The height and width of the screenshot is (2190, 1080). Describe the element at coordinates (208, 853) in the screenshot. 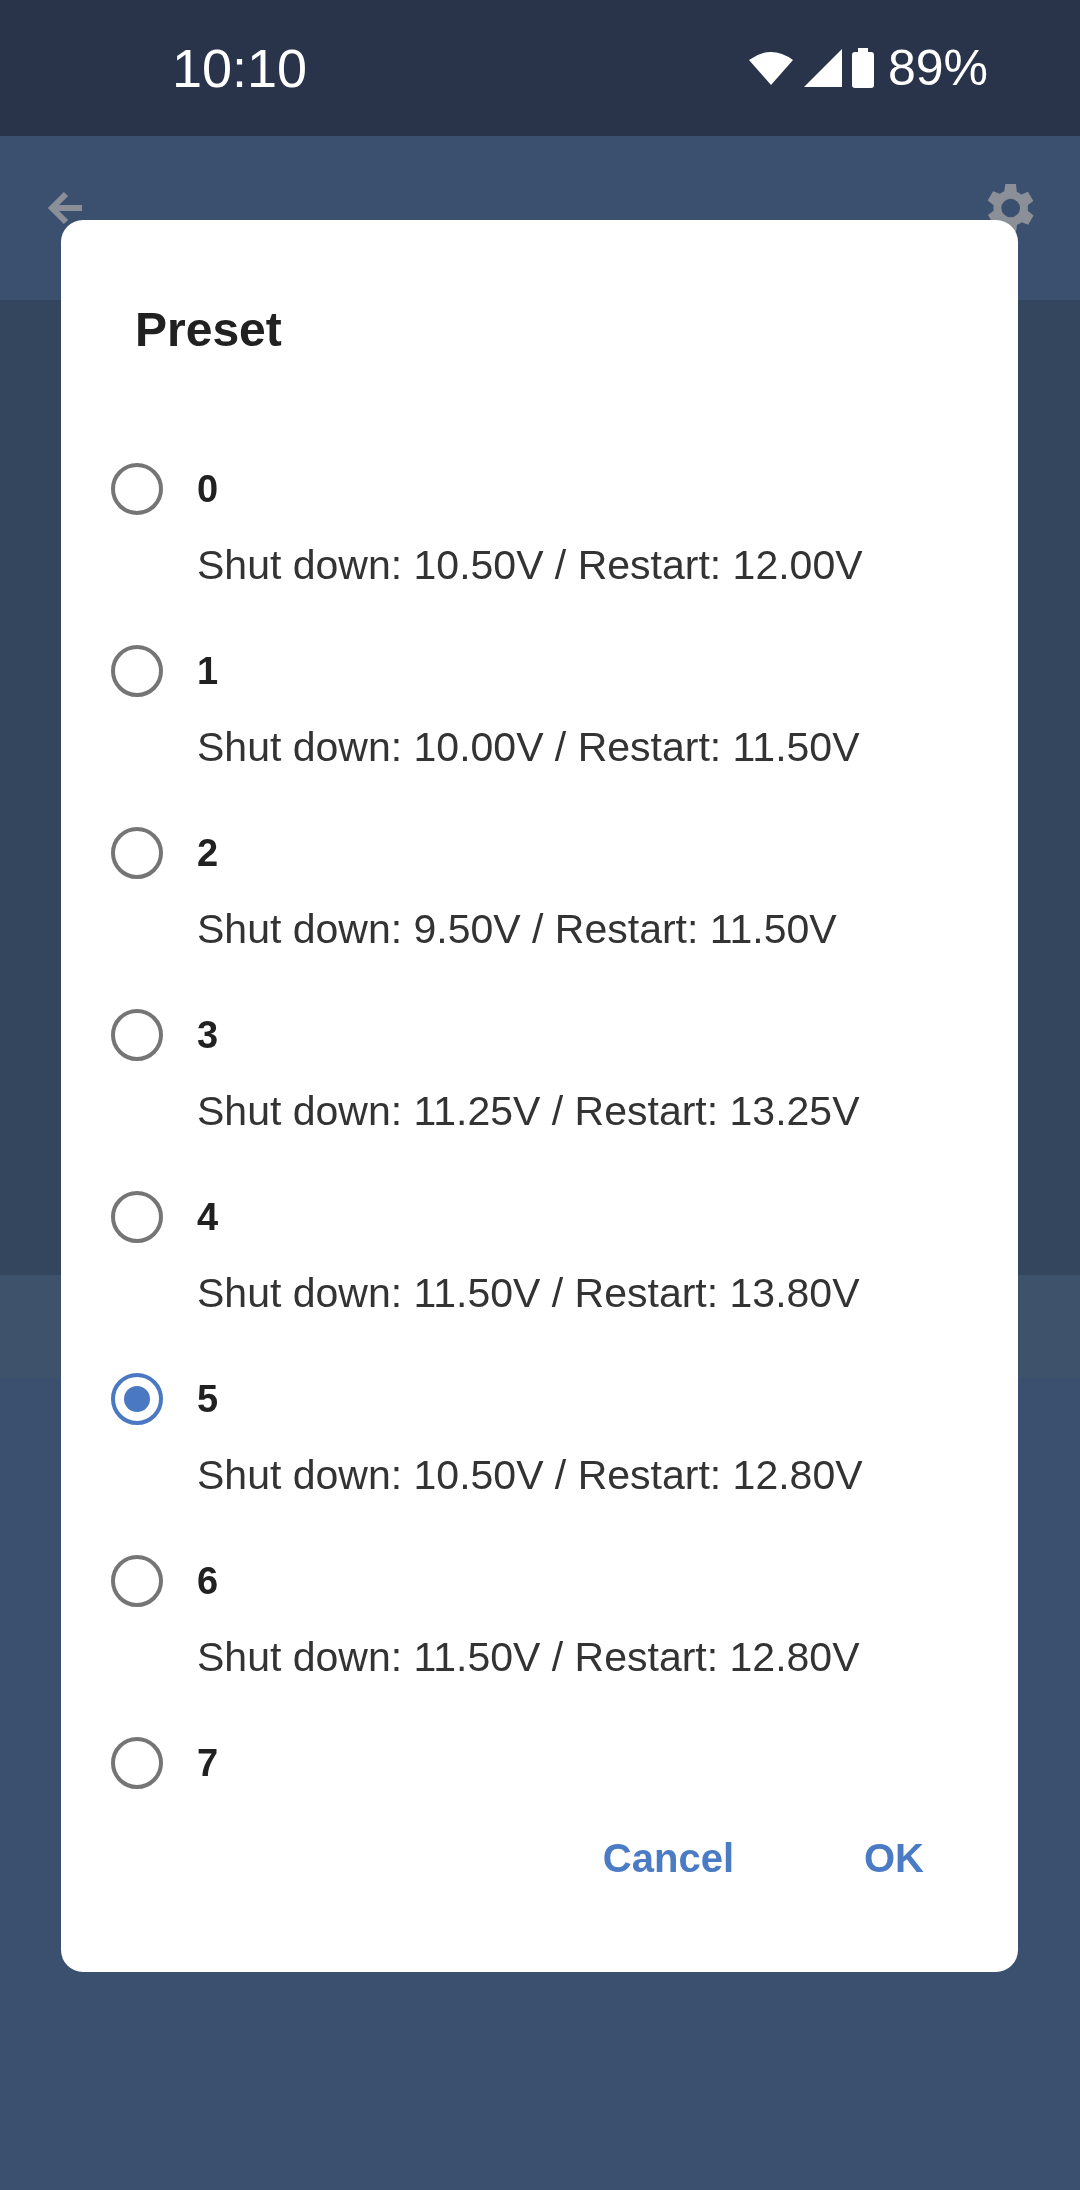

I see `option-label: 2` at that location.